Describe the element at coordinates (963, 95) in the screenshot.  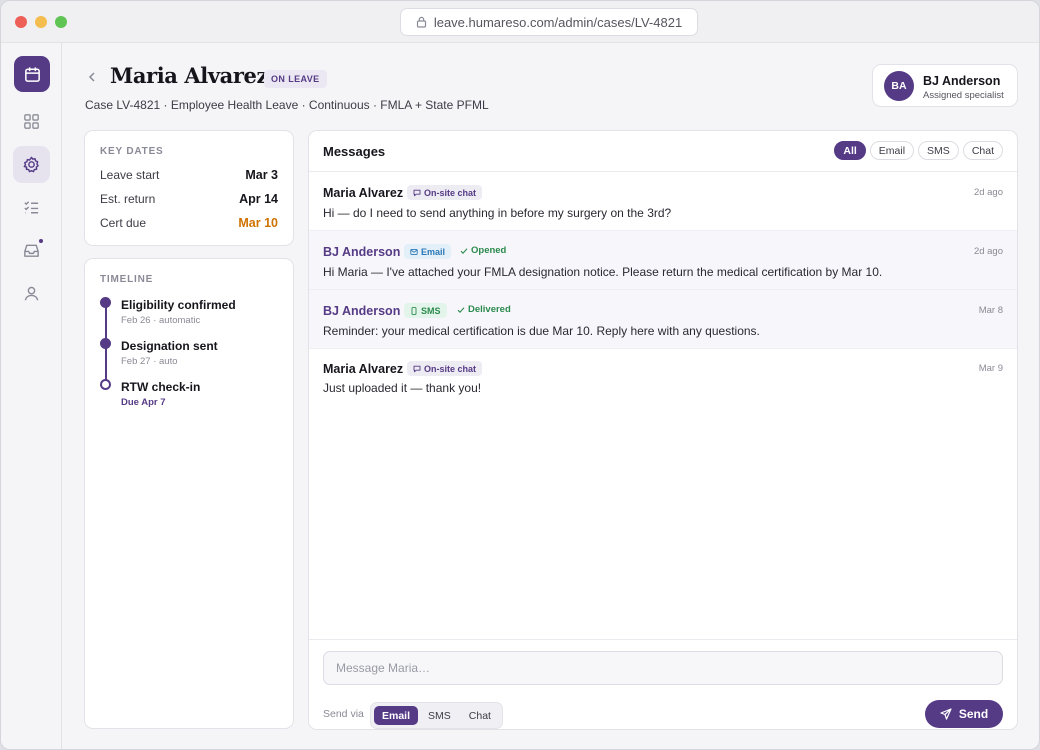
I see `assignee-role: Assigned specialist` at that location.